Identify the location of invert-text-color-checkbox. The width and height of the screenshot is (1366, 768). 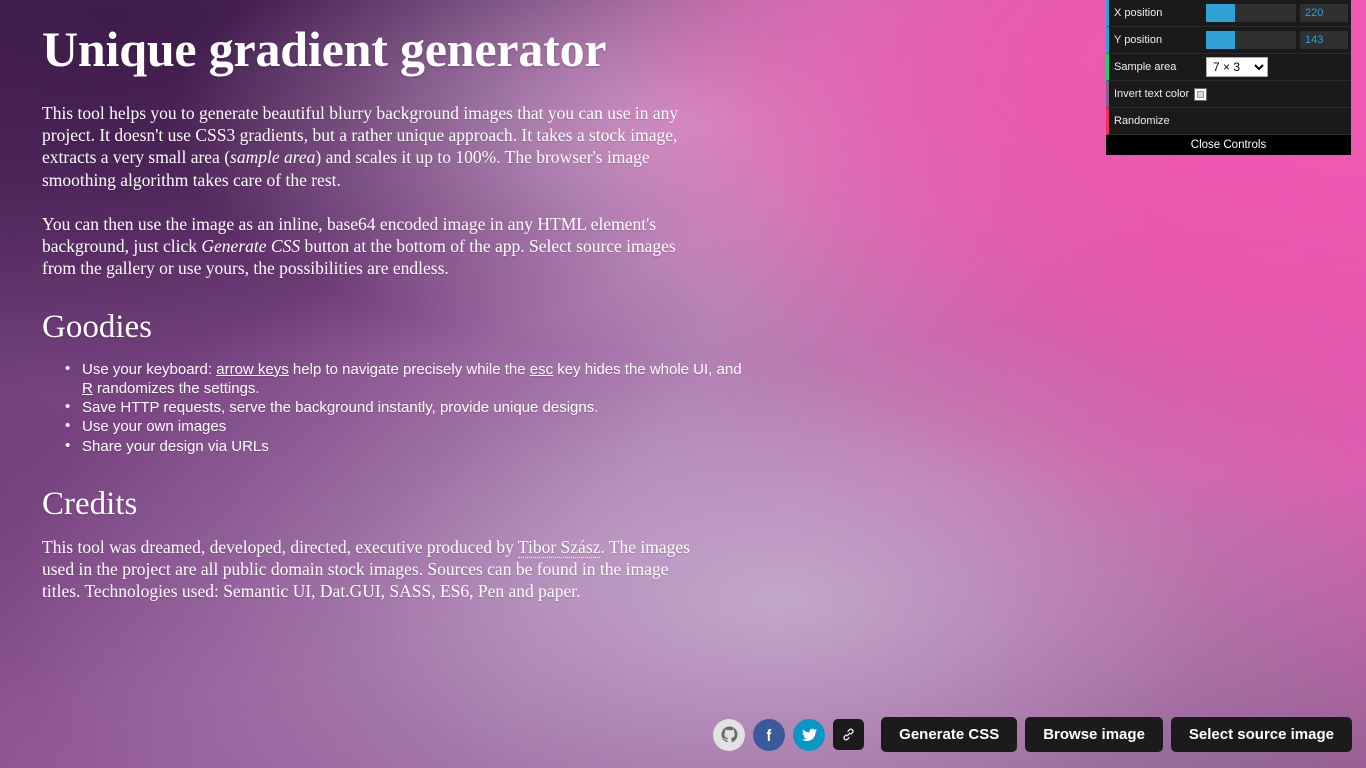
(1201, 94).